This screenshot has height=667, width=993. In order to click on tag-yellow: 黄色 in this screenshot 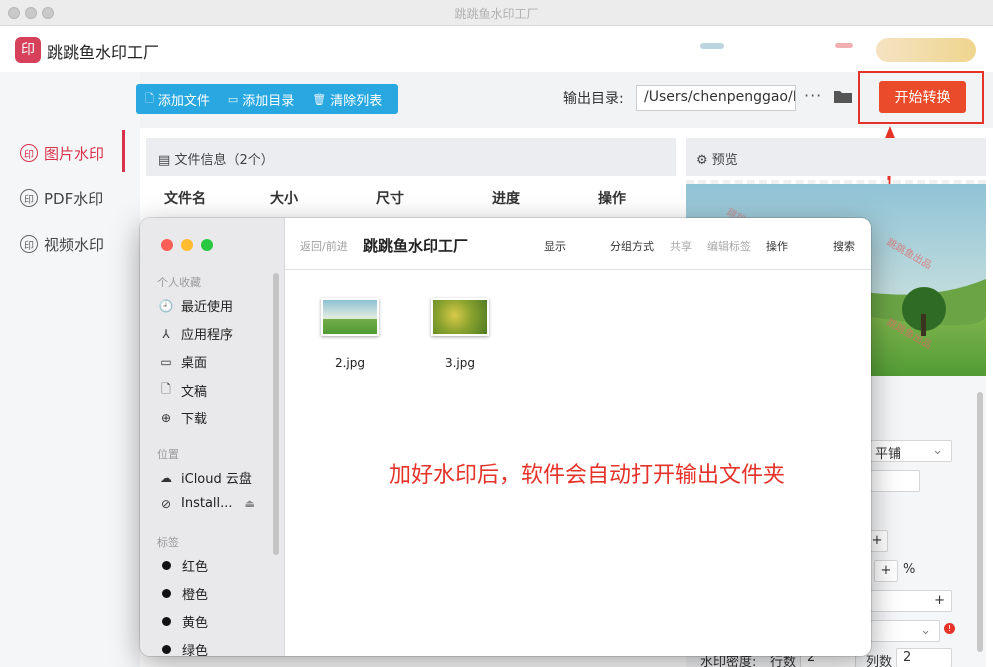, I will do `click(183, 621)`.